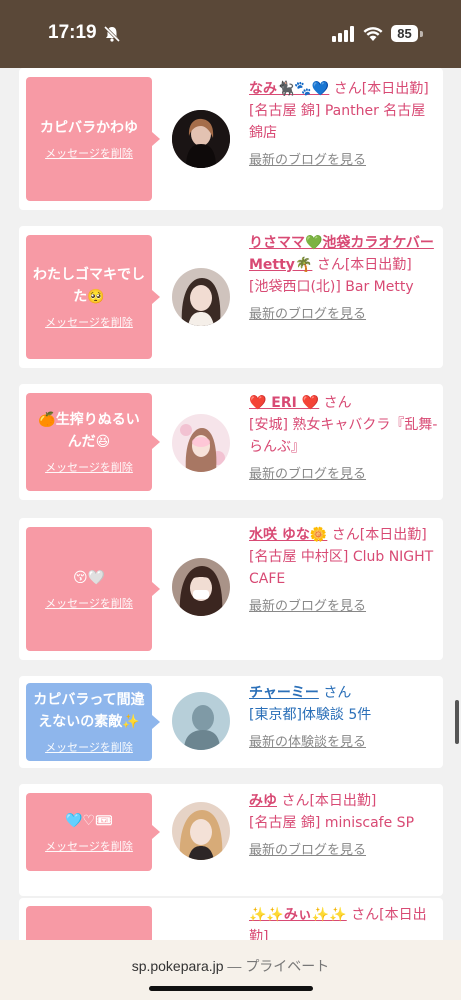 The image size is (461, 1000). What do you see at coordinates (89, 128) in the screenshot?
I see `message-text: カピバラかわゆ` at bounding box center [89, 128].